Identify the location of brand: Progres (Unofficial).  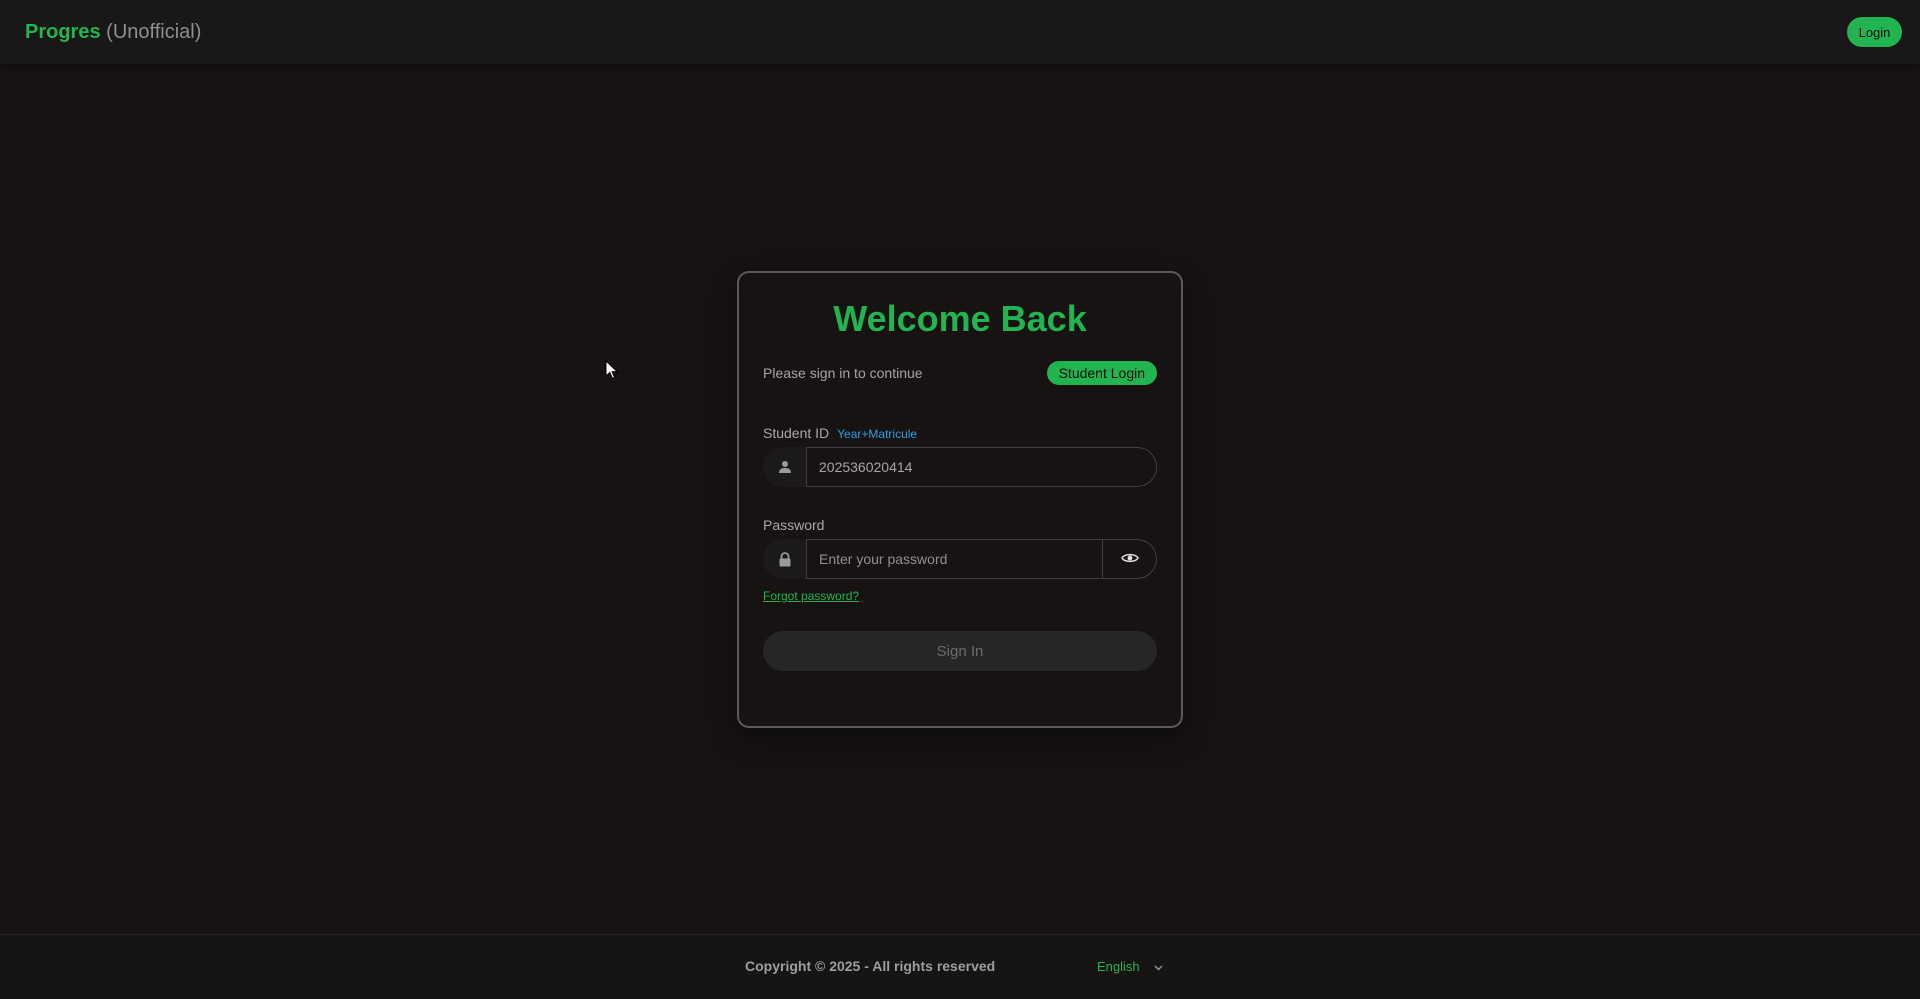
(113, 32).